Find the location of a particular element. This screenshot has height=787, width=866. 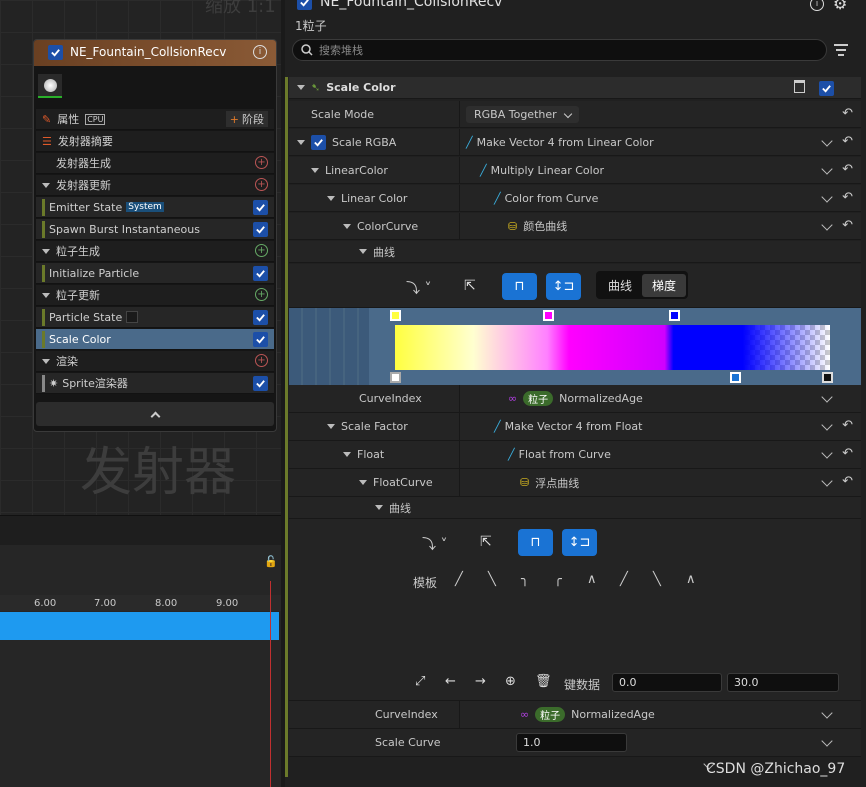

timeline-ruler: 6.00 7.00 8.00 9.00 is located at coordinates (140, 603).